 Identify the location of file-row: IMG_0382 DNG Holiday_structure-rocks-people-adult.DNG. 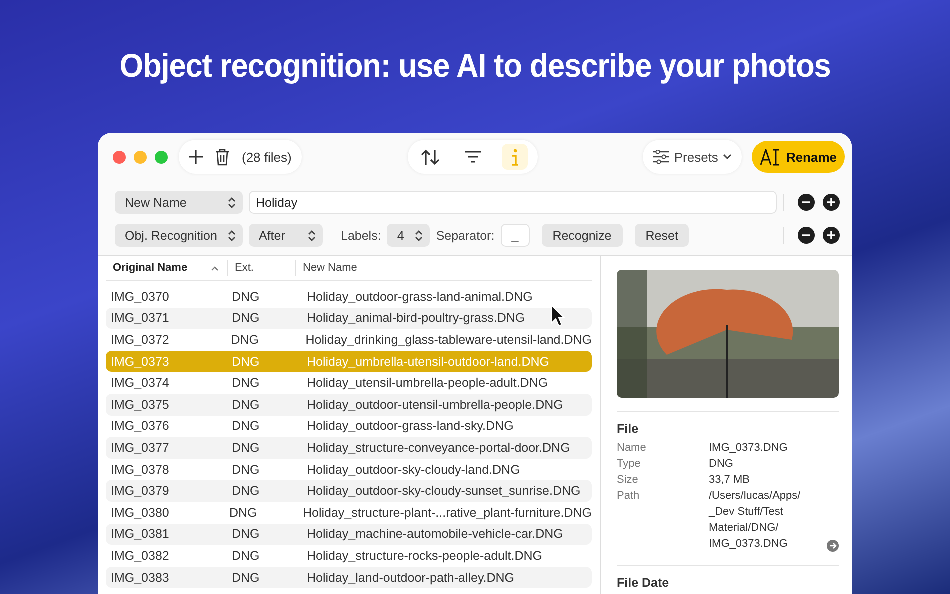
(349, 556).